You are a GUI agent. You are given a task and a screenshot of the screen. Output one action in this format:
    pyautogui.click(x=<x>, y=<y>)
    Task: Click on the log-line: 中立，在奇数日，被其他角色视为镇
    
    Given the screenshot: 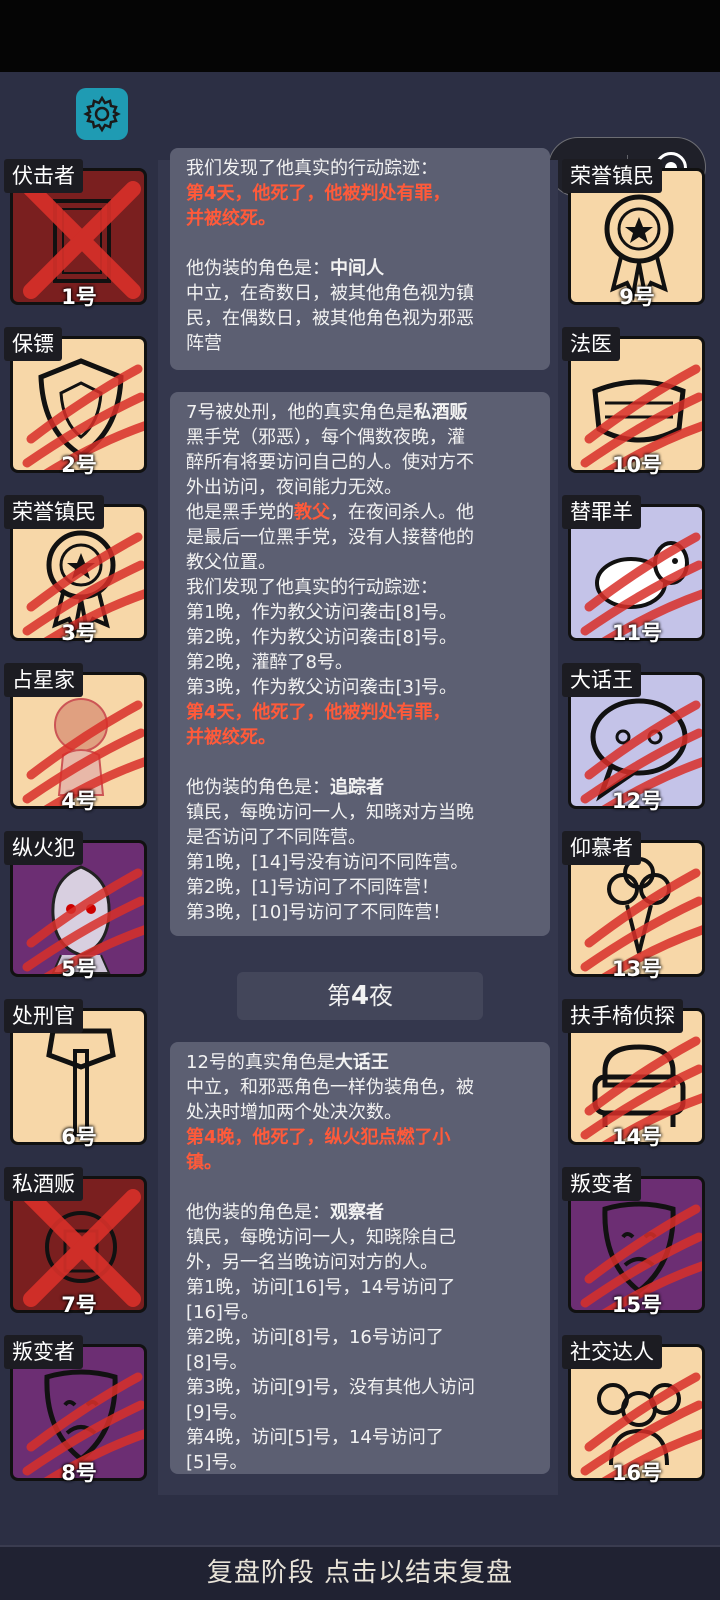 What is the action you would take?
    pyautogui.click(x=330, y=293)
    